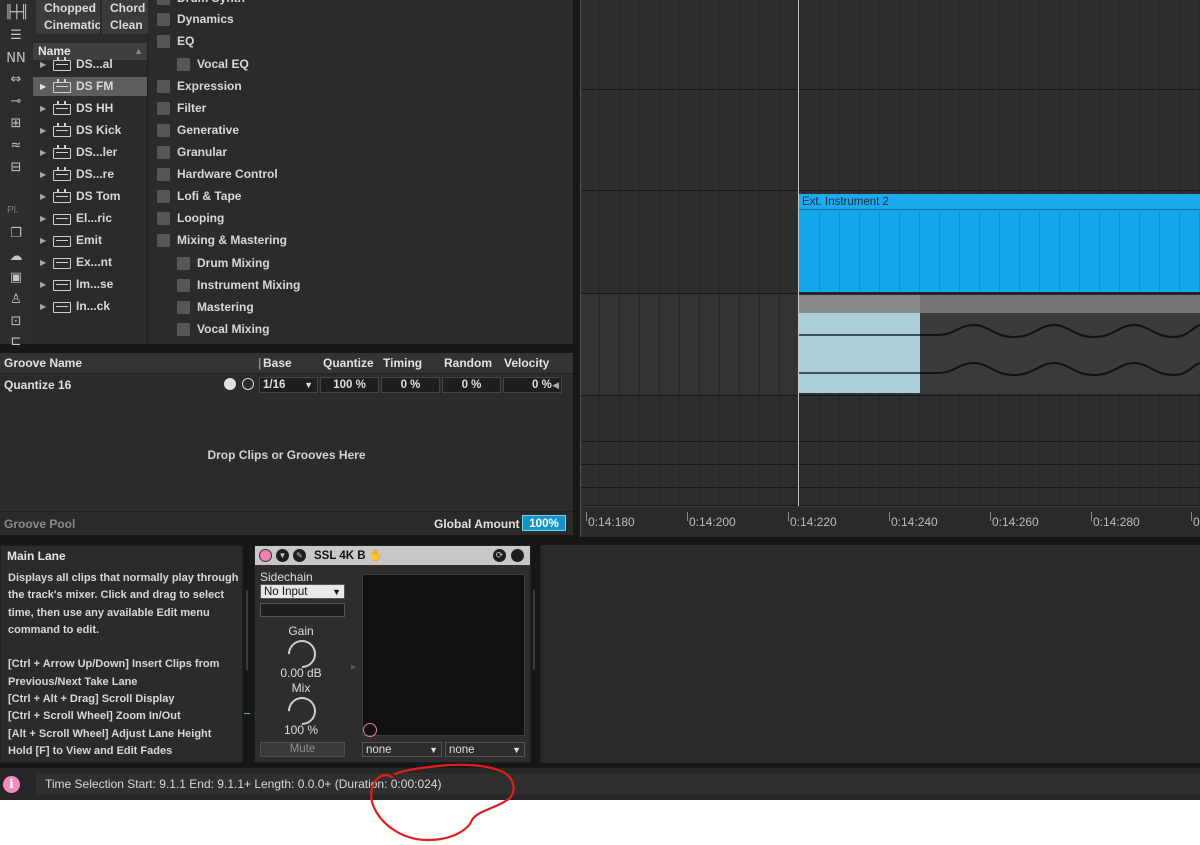  I want to click on timing-field: 0 %, so click(410, 385).